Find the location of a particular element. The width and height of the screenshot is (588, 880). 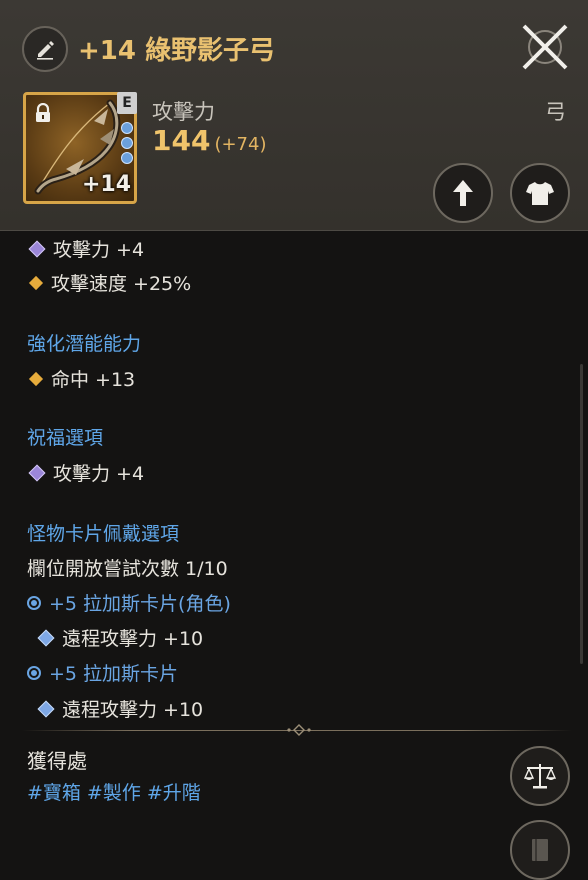

blessing-row: 攻擊力 +4 is located at coordinates (85, 472).